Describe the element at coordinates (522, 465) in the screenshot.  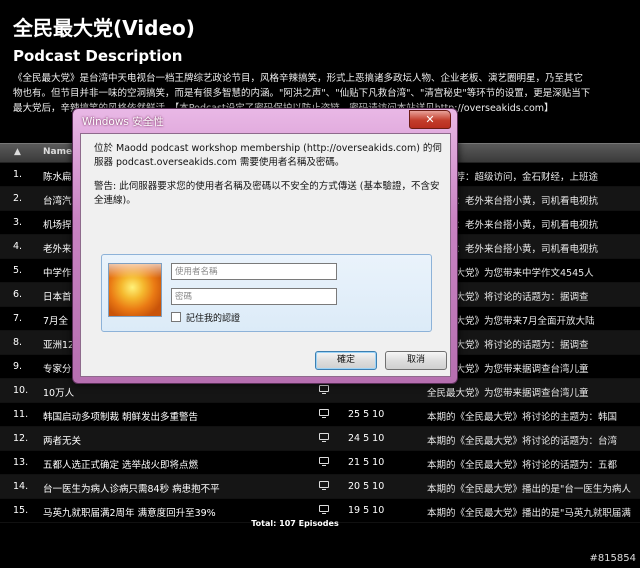
I see `episode-description: 本期的《全民最大党》将讨论的话题为：五都` at that location.